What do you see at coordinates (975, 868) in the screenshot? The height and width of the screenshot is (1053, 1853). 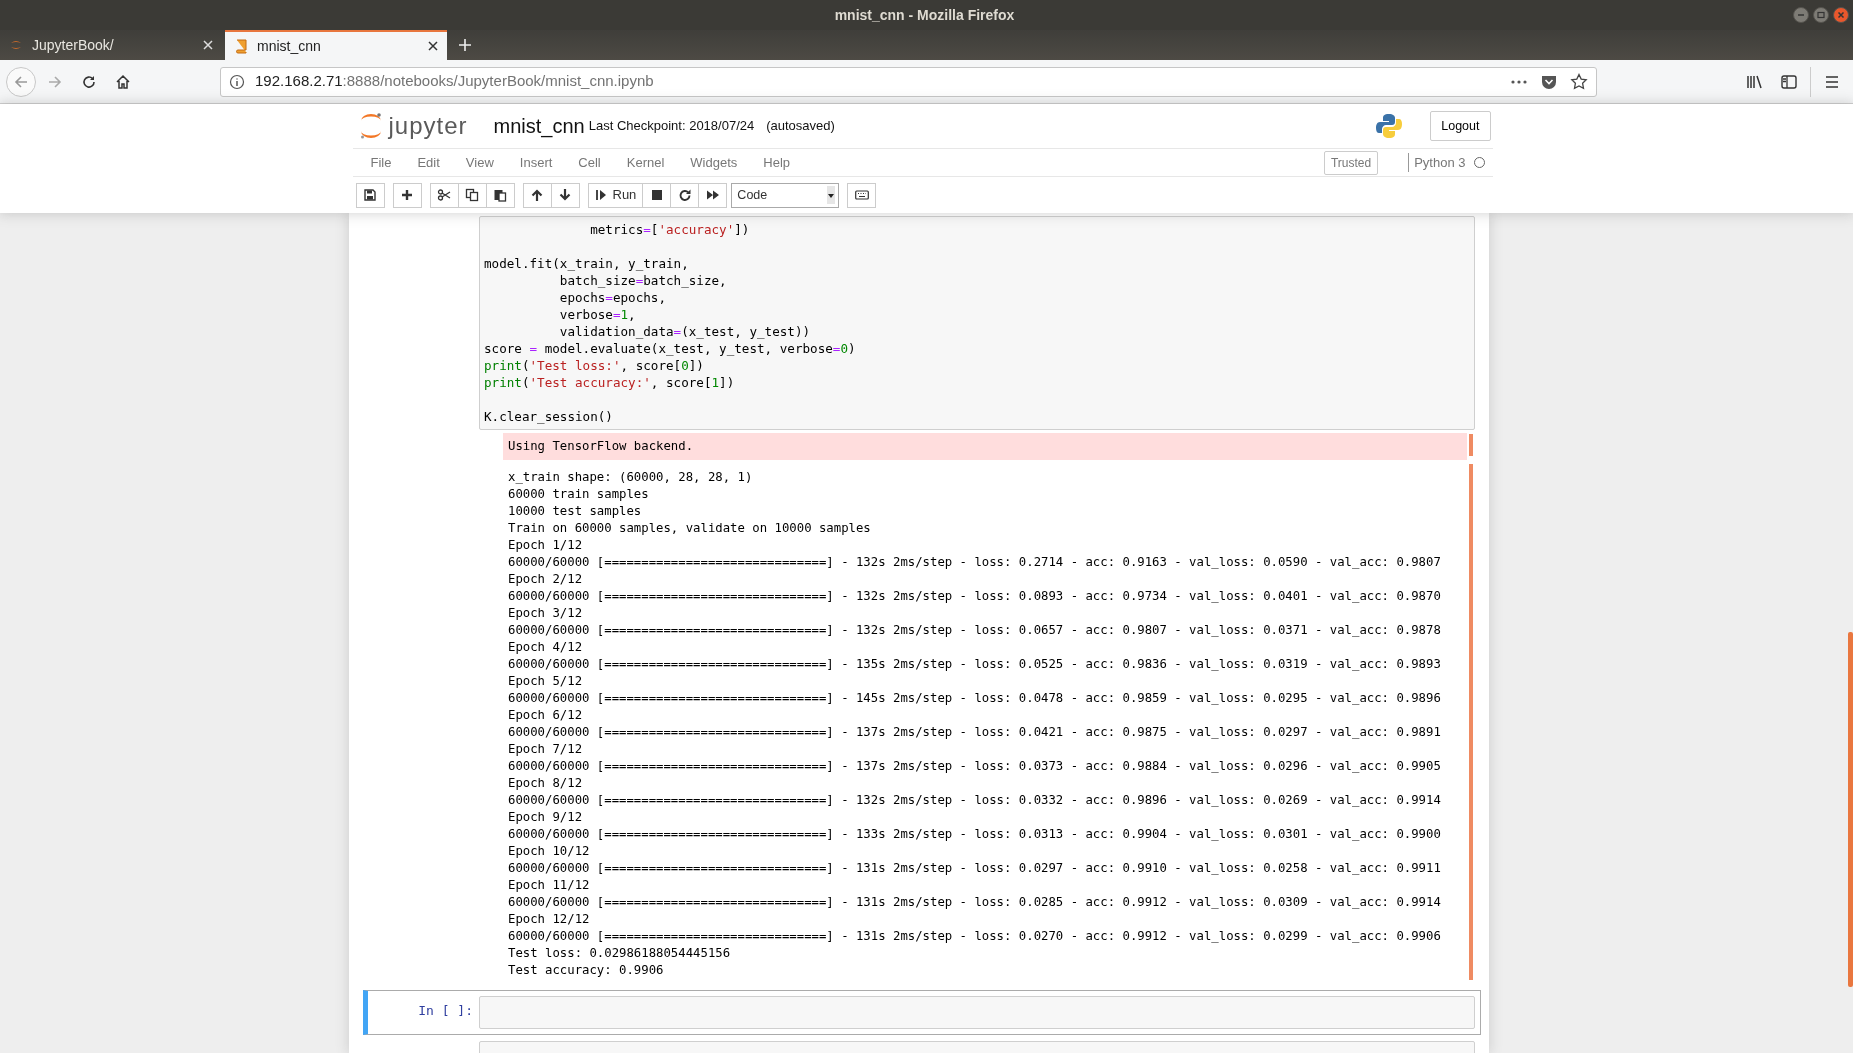 I see `output-line: 60000/60000 [==============================] - 131s 2ms/step - loss: 0.0297 - acc: 0.9910 - val_loss: 0.0258 - val_acc: 0.9911` at bounding box center [975, 868].